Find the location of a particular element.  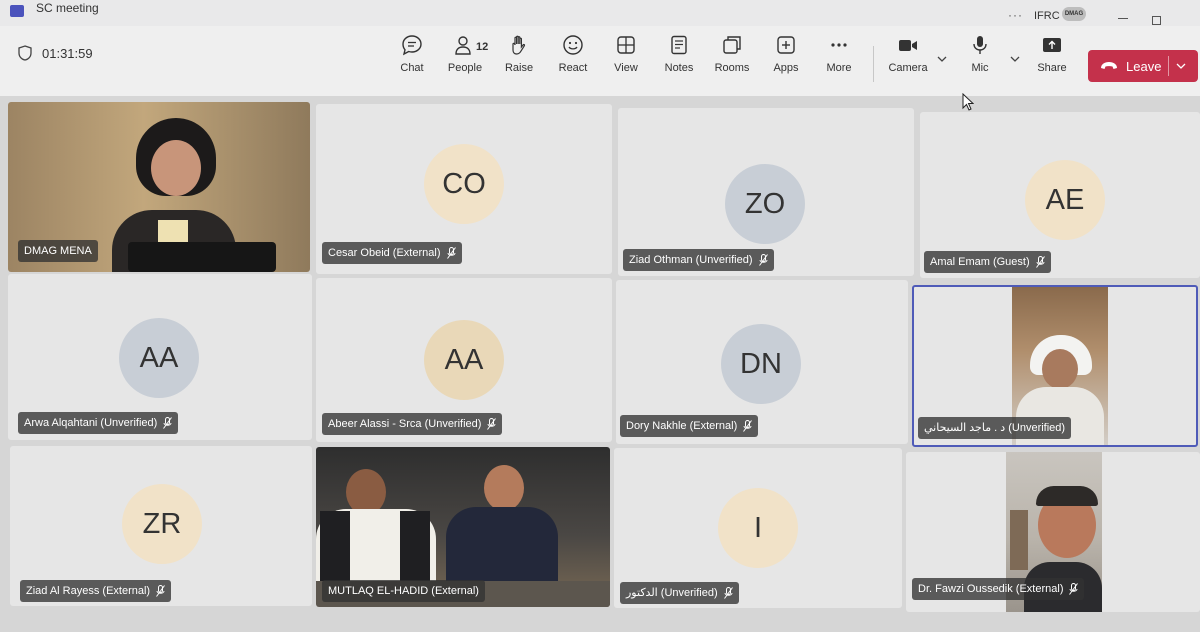

participant-tile: DN Dory Nakhle (External) is located at coordinates (762, 362).